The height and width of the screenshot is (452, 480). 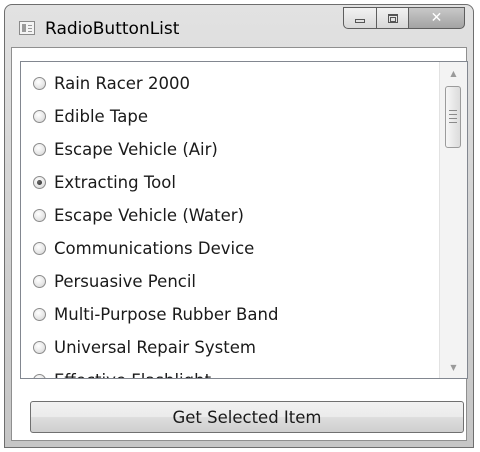 I want to click on maximize-icon, so click(x=392, y=18).